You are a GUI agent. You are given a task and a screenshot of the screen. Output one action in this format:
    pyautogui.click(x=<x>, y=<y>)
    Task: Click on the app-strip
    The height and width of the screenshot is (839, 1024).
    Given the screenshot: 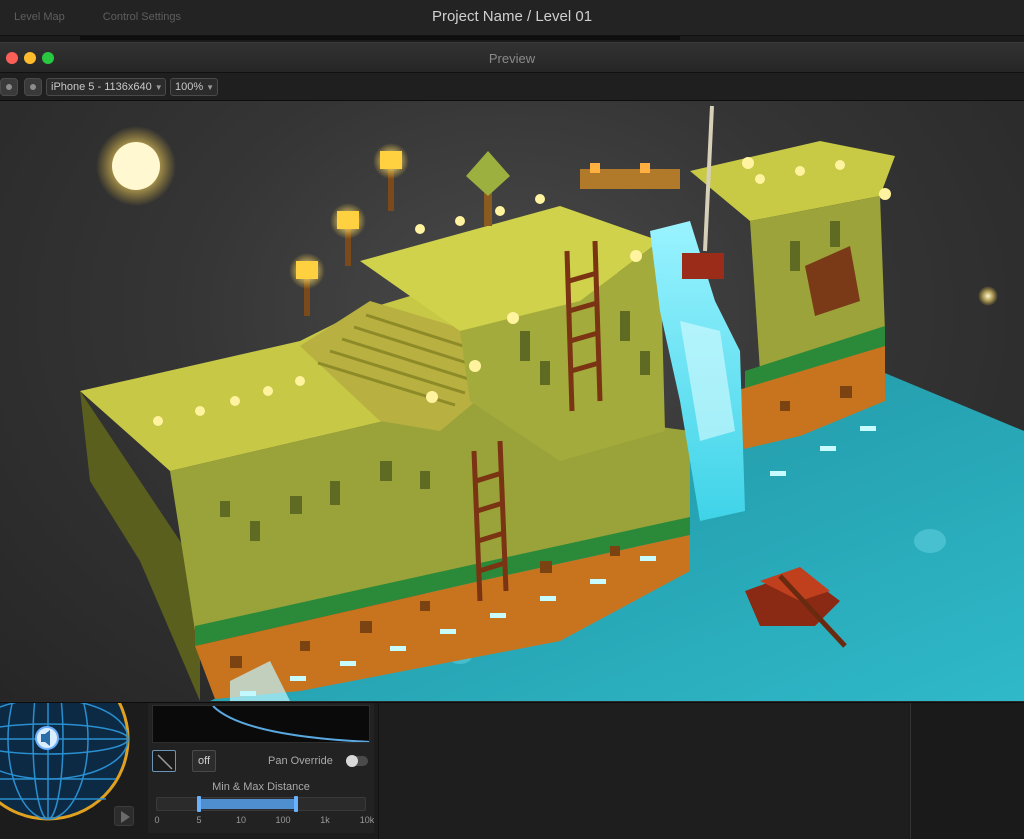 What is the action you would take?
    pyautogui.click(x=380, y=38)
    